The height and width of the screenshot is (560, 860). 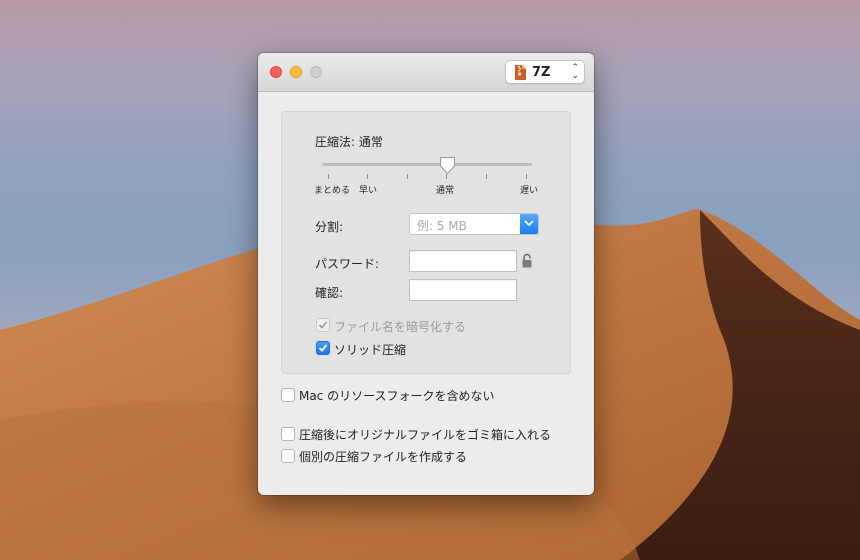 What do you see at coordinates (474, 224) in the screenshot?
I see `split-size-combobox: 例: 5 MB` at bounding box center [474, 224].